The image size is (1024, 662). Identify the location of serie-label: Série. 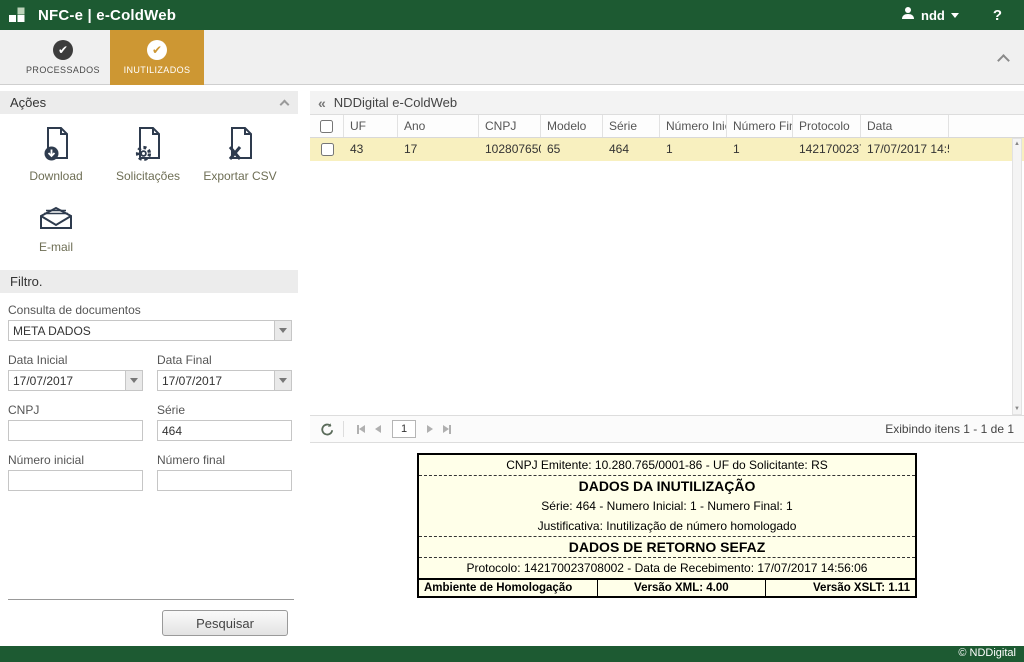
(171, 410).